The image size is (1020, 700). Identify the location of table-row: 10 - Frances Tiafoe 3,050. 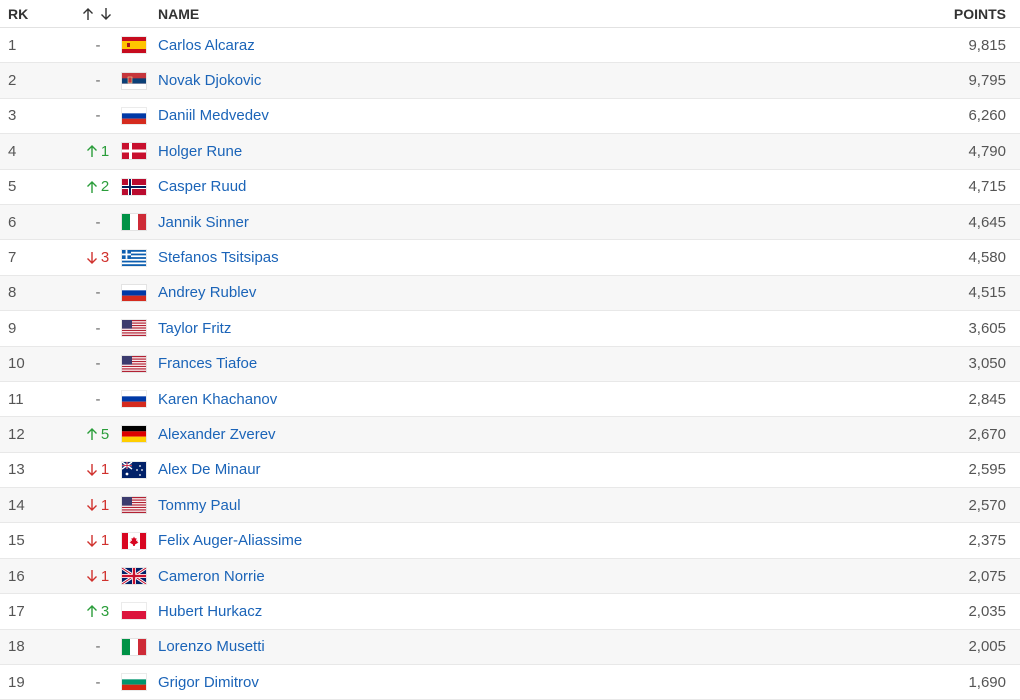
(510, 364).